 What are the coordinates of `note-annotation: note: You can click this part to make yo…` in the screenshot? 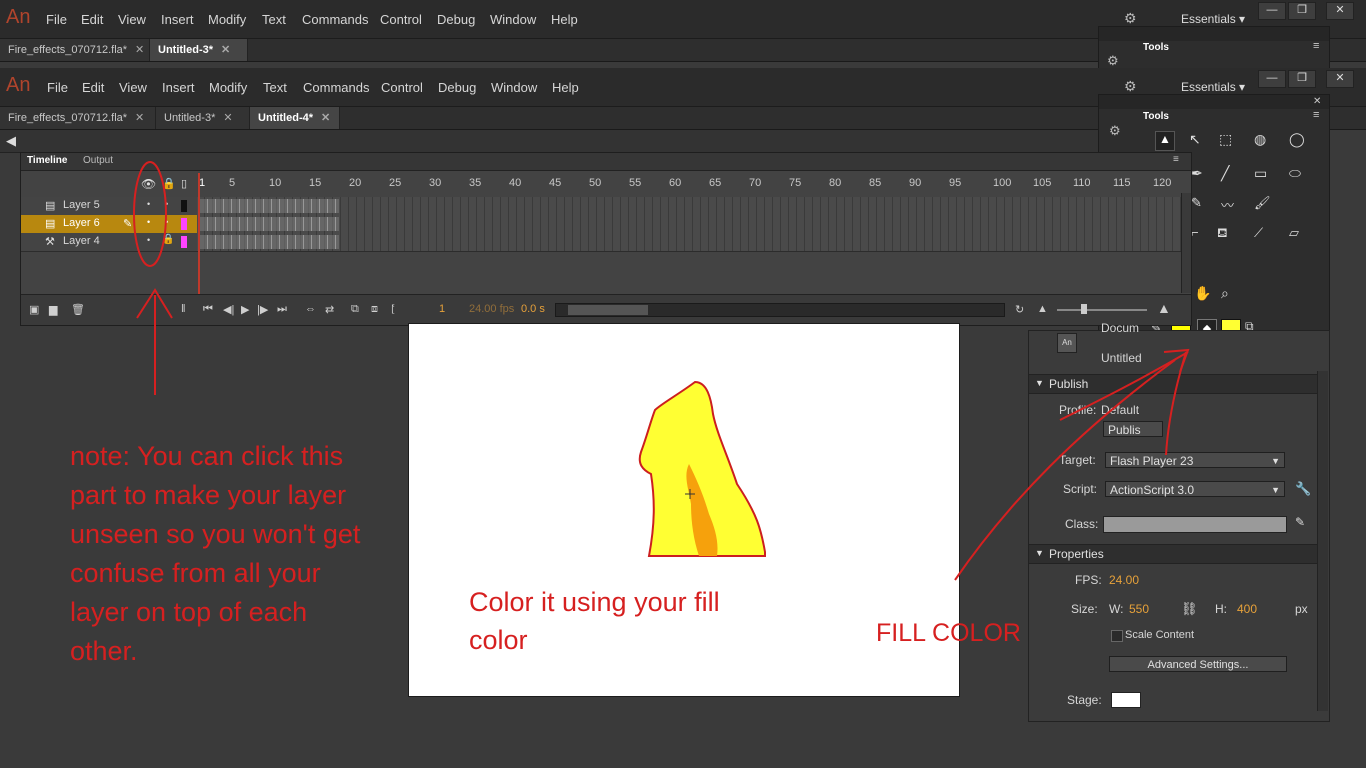 It's located at (215, 553).